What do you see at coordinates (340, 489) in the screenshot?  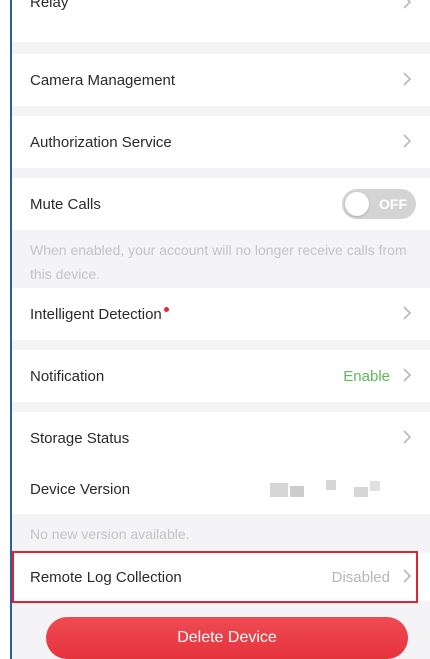 I see `device-version-redacted` at bounding box center [340, 489].